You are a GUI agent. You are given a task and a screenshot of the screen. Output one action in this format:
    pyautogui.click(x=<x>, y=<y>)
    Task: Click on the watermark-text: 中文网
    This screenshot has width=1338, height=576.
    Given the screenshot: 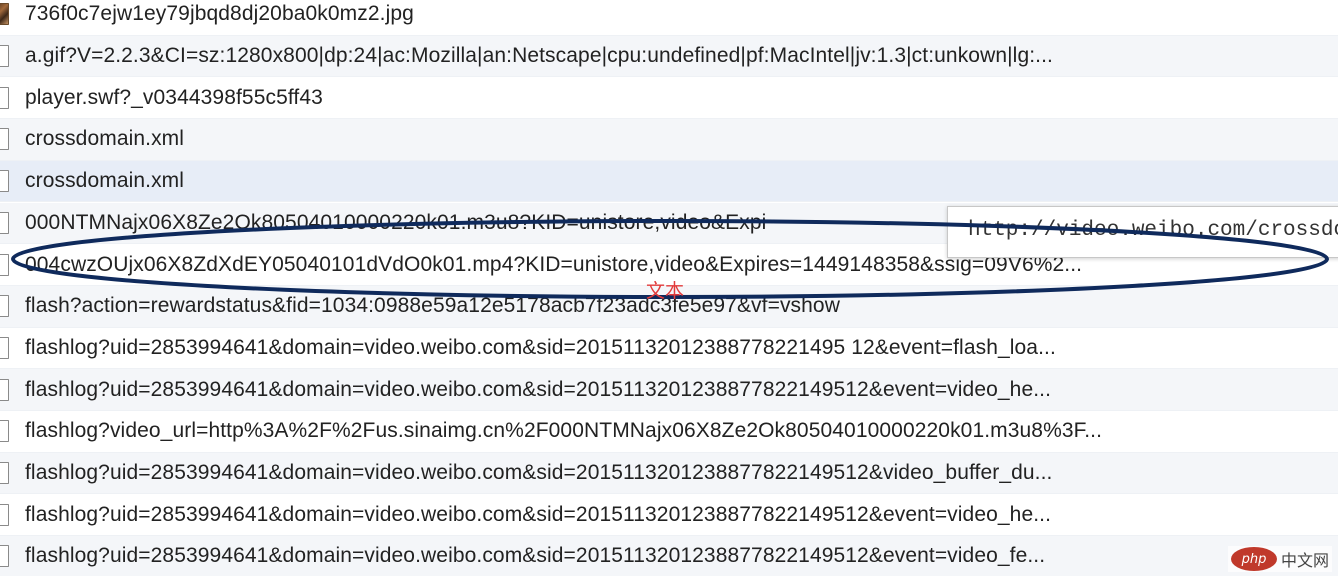 What is the action you would take?
    pyautogui.click(x=1304, y=560)
    